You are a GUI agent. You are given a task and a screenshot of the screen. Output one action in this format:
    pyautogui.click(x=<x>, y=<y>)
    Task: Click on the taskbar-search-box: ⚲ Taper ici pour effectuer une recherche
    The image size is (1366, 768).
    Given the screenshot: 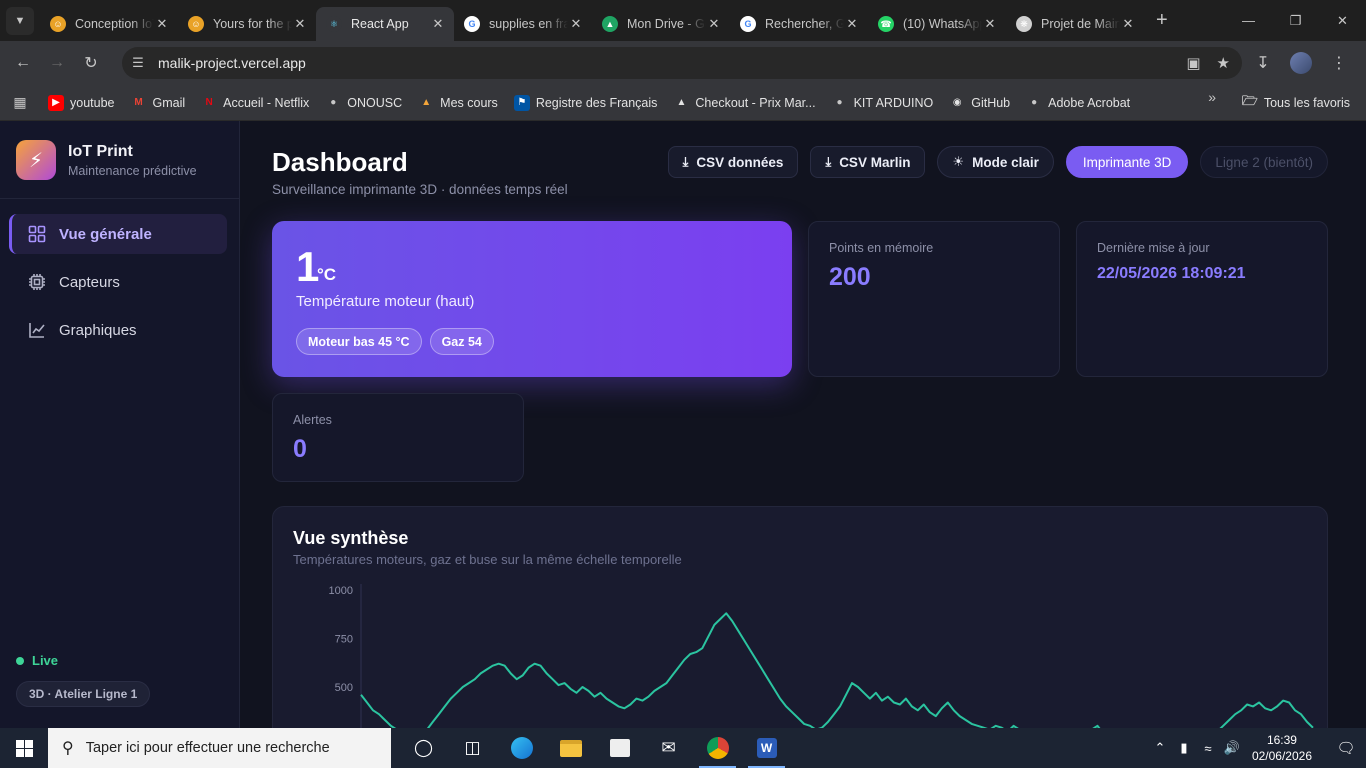 What is the action you would take?
    pyautogui.click(x=219, y=748)
    